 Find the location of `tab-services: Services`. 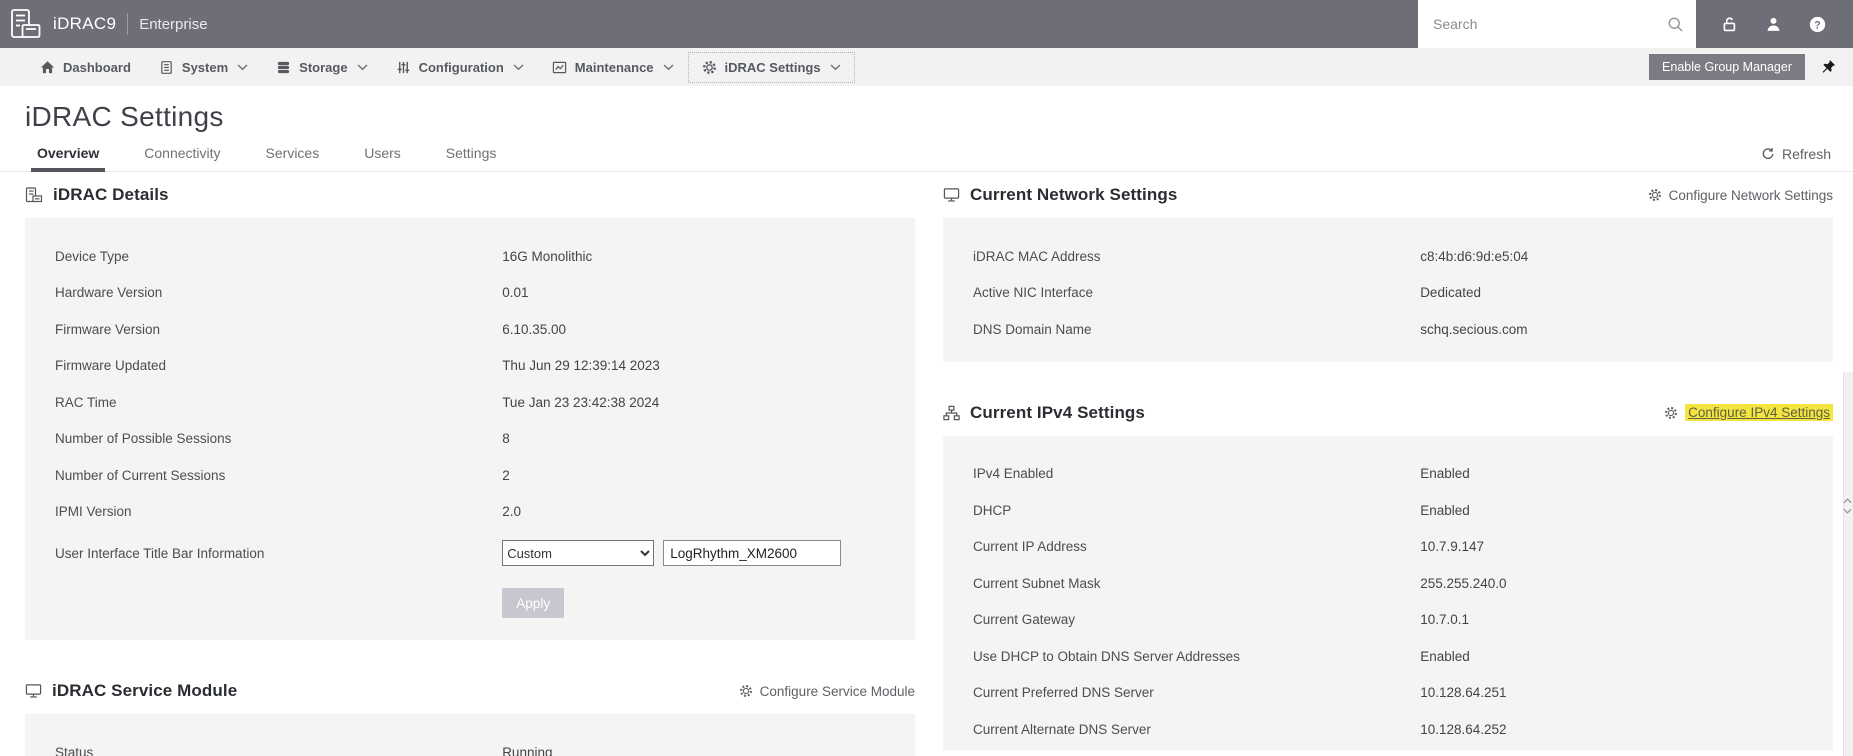

tab-services: Services is located at coordinates (293, 158).